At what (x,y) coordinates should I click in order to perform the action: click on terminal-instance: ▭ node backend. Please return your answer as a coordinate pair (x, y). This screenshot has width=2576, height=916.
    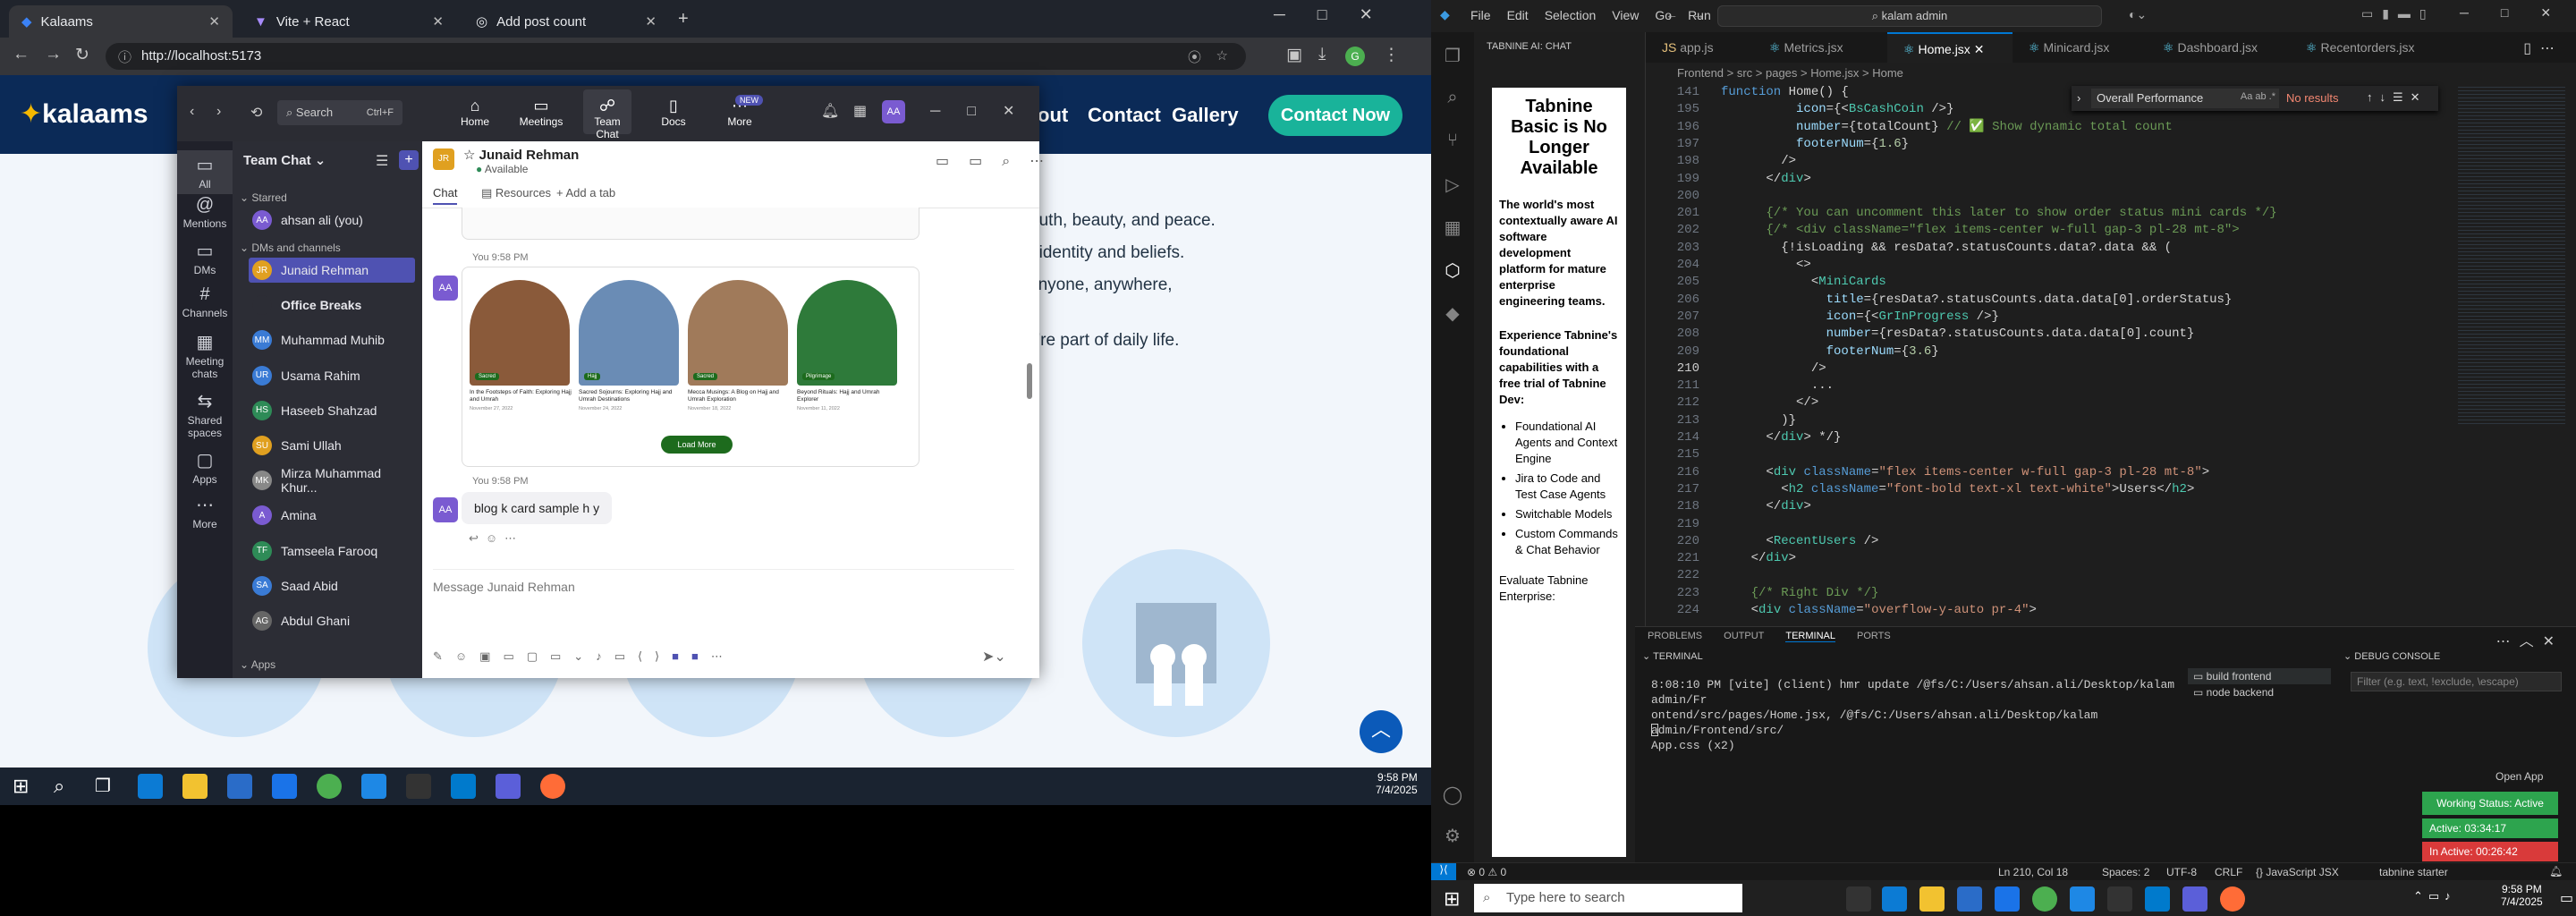
    Looking at the image, I should click on (2259, 692).